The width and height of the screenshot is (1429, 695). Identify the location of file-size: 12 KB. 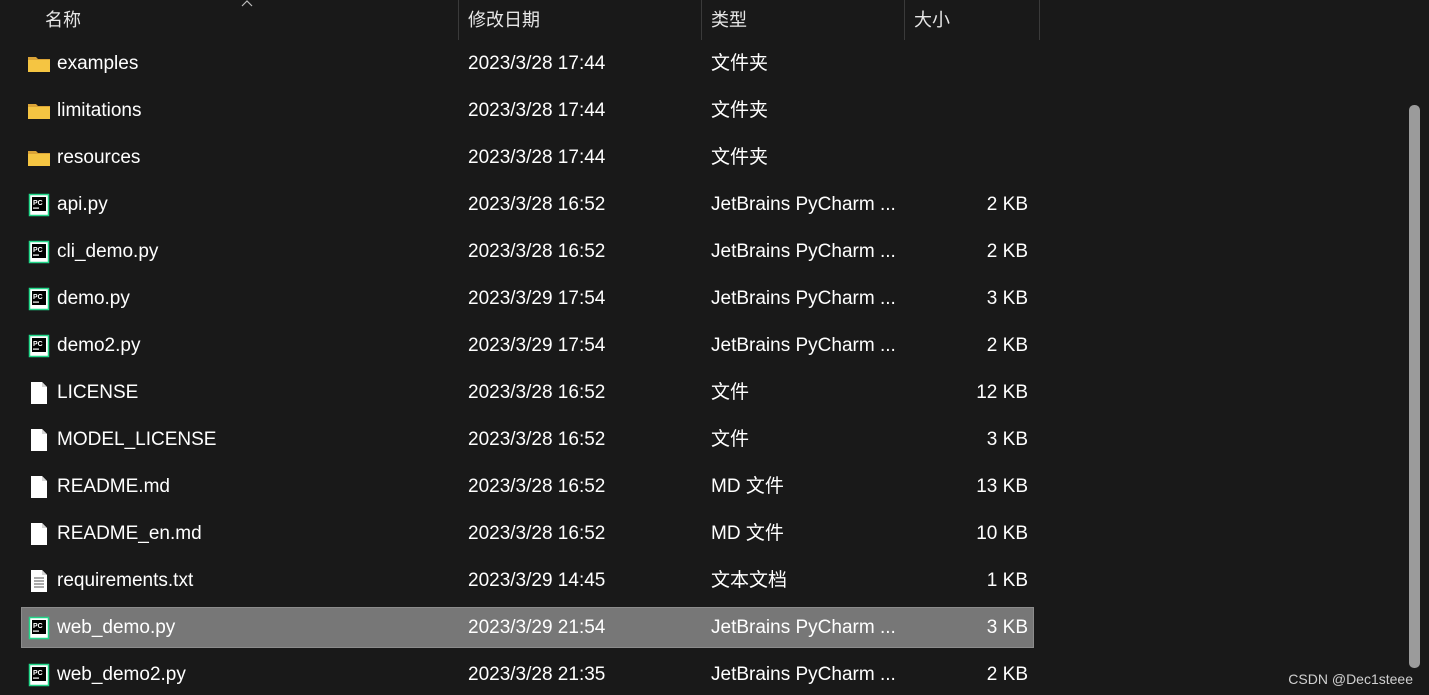
(1002, 392).